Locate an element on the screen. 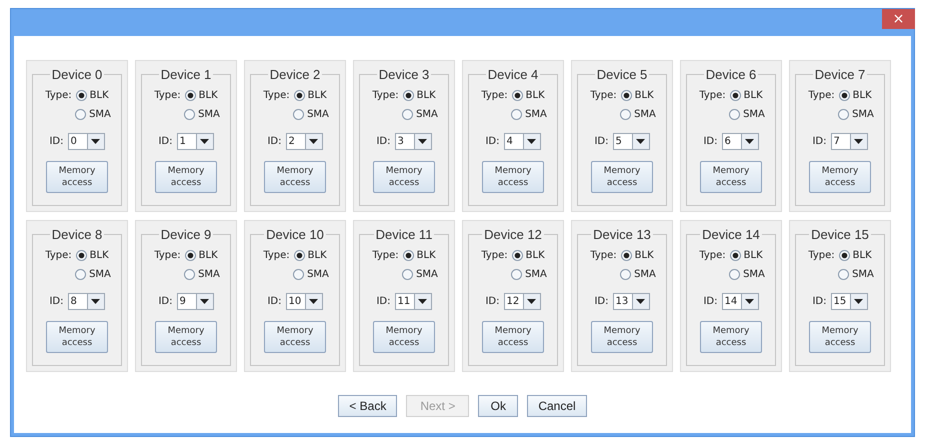 The height and width of the screenshot is (440, 925). id-dropdown: 15 is located at coordinates (849, 301).